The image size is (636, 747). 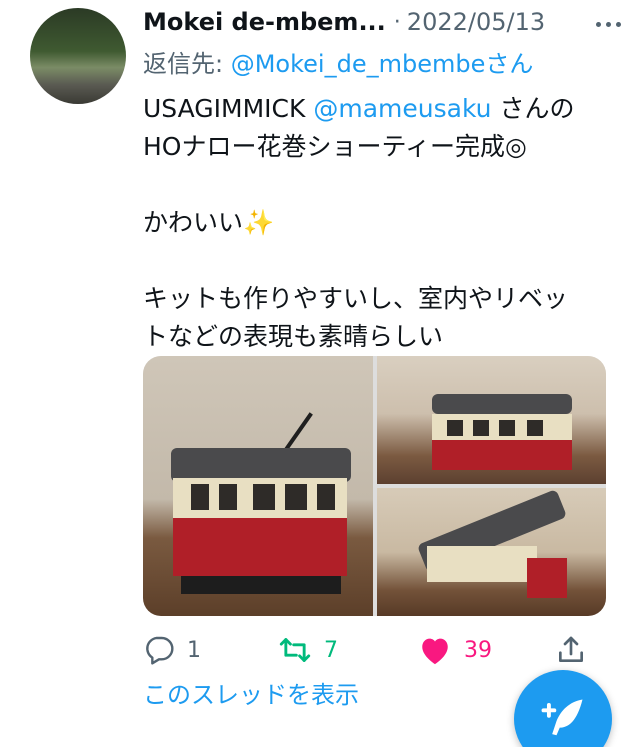 I want to click on reply-button: 1, so click(x=172, y=650).